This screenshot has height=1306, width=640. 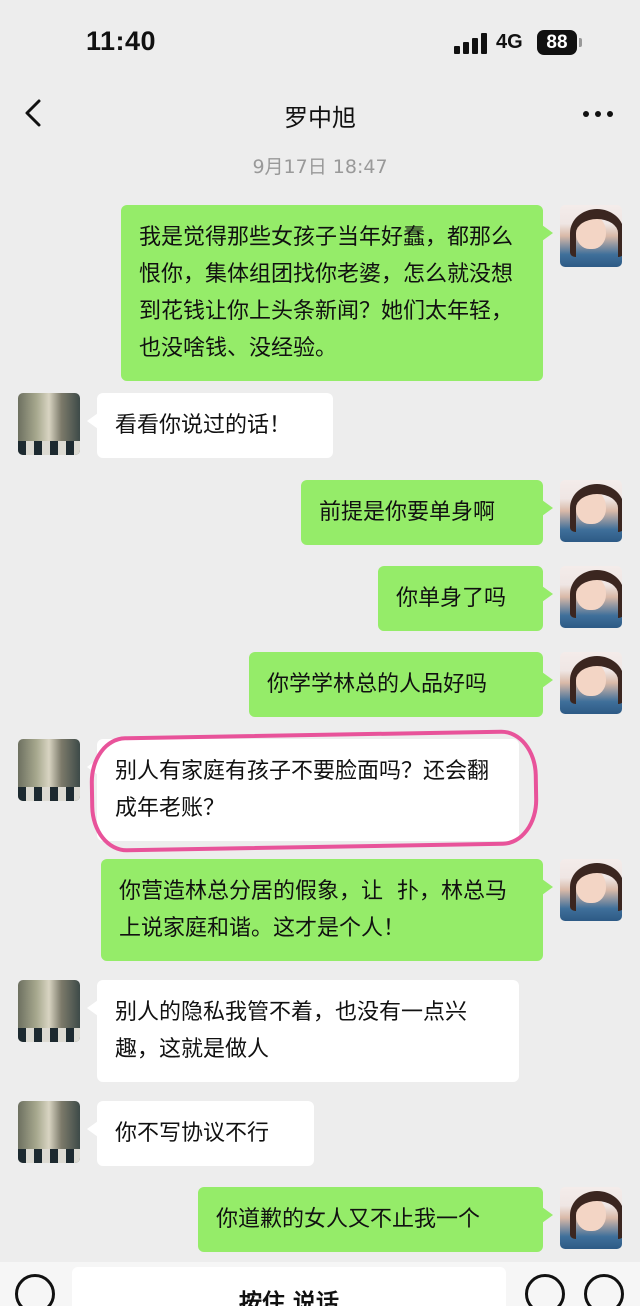 I want to click on more-dots-icon, so click(x=598, y=114).